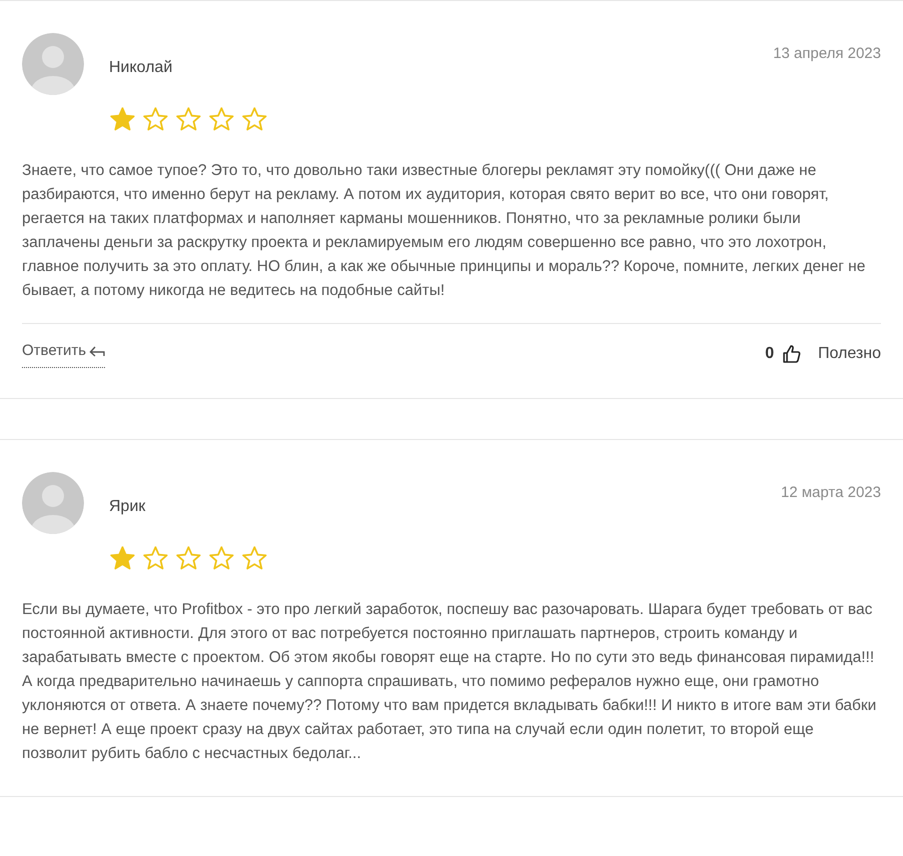  I want to click on reply-arrow-icon, so click(97, 351).